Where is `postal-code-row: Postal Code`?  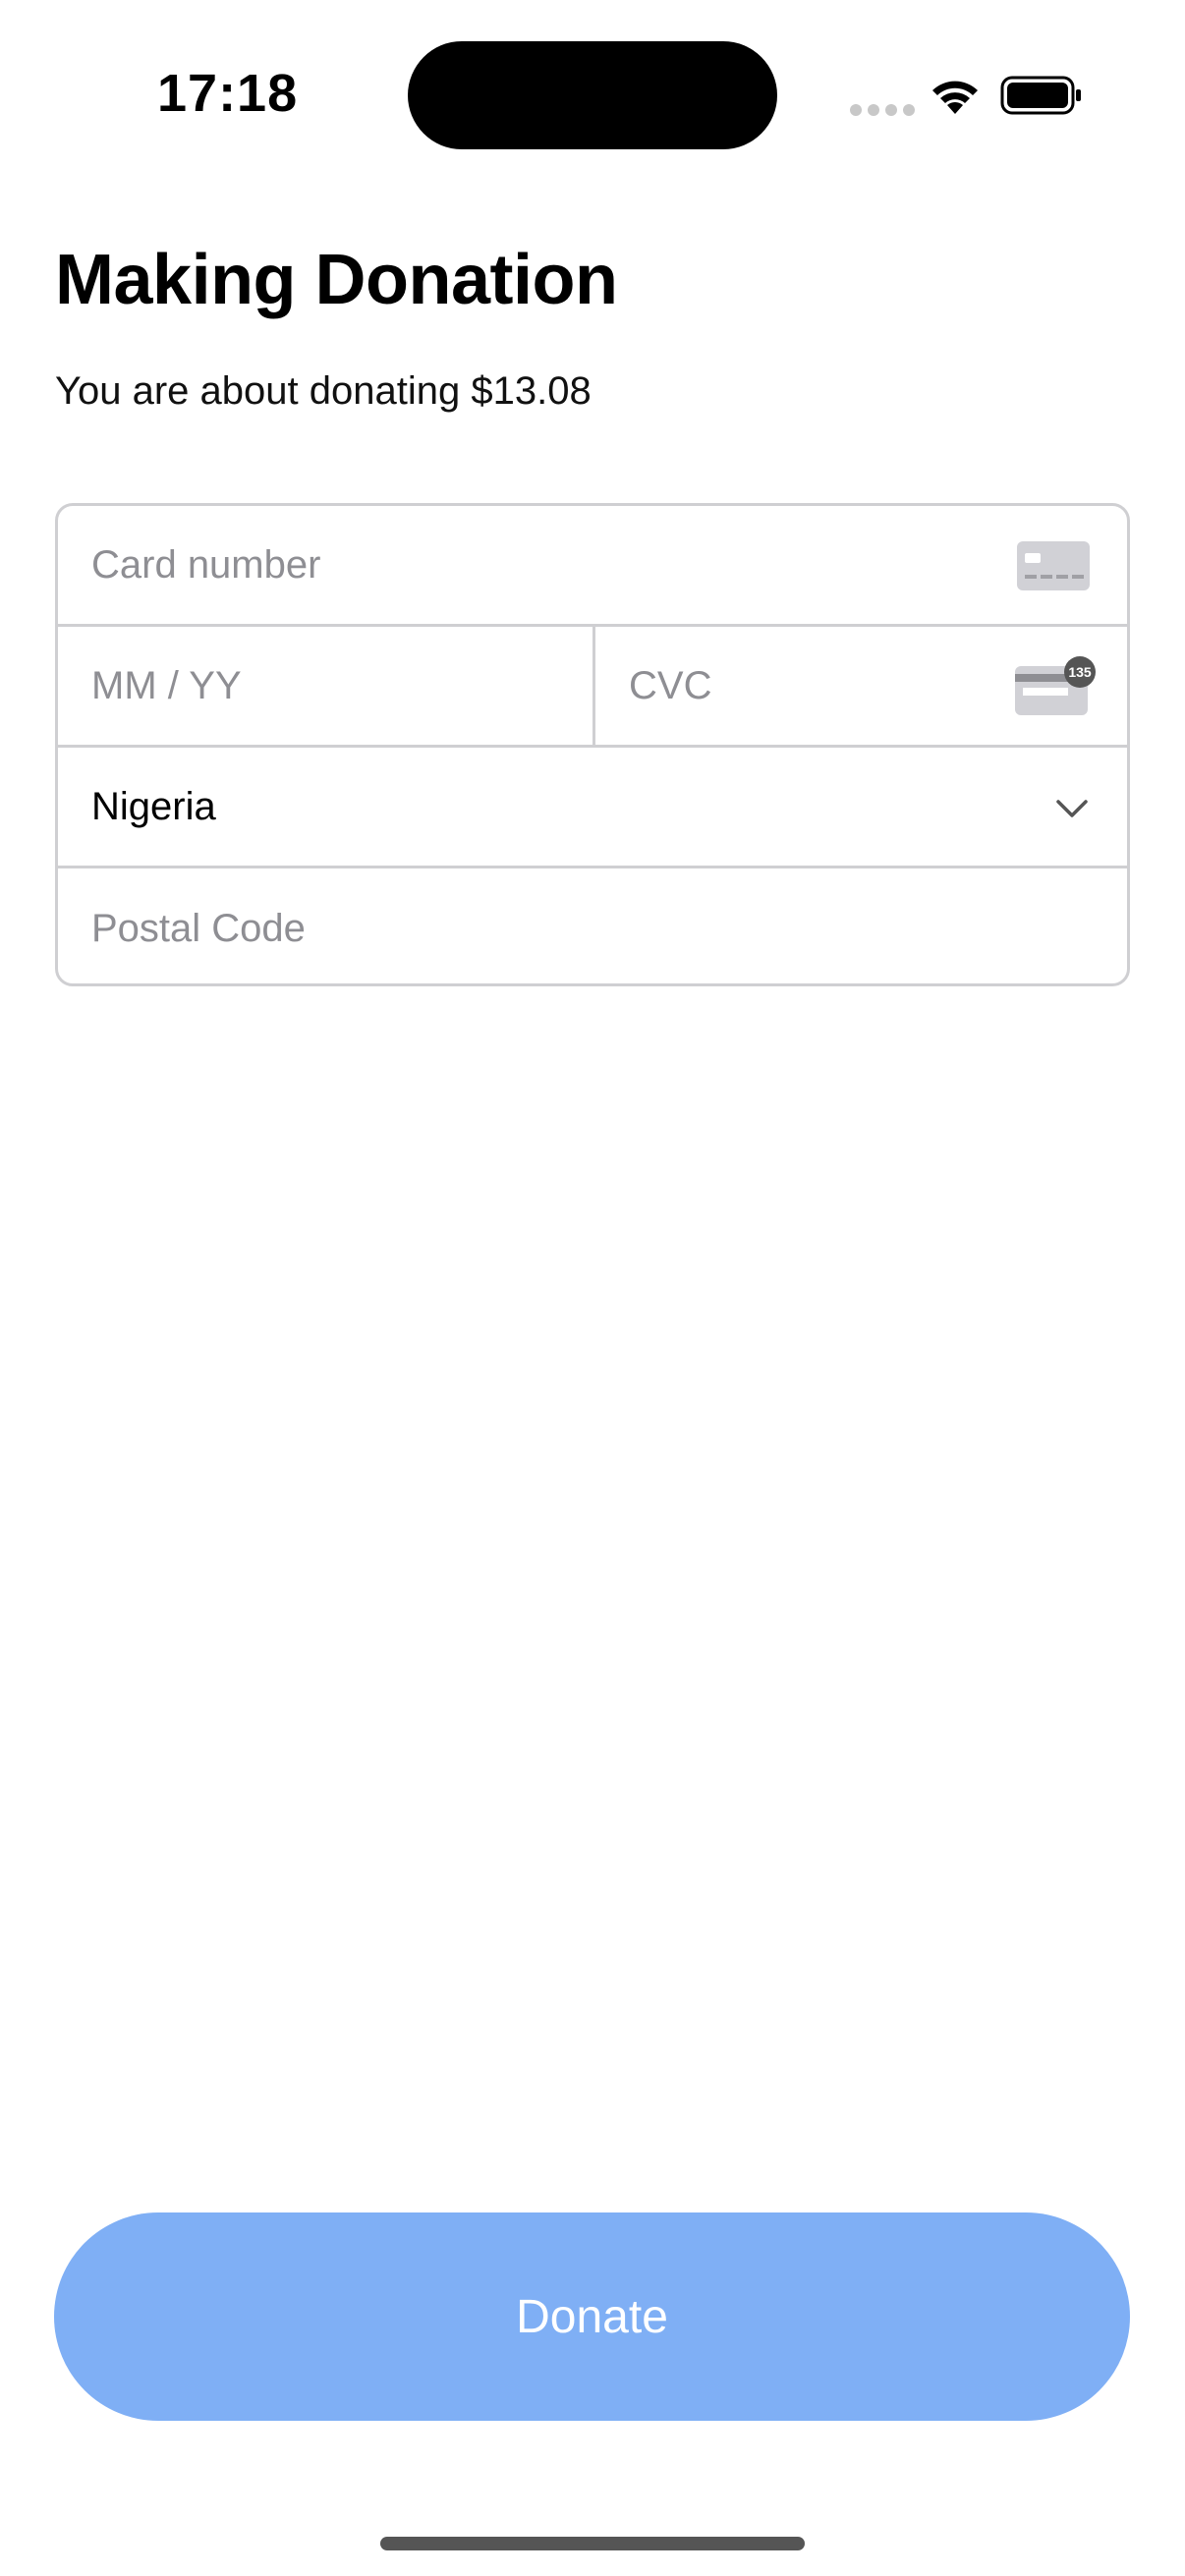
postal-code-row: Postal Code is located at coordinates (592, 925).